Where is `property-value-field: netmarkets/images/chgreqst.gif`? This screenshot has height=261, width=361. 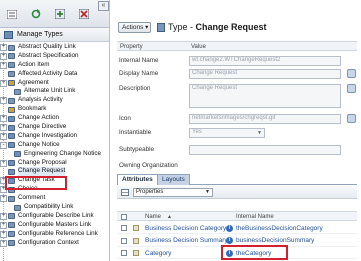 property-value-field: netmarkets/images/chgreqst.gif is located at coordinates (265, 119).